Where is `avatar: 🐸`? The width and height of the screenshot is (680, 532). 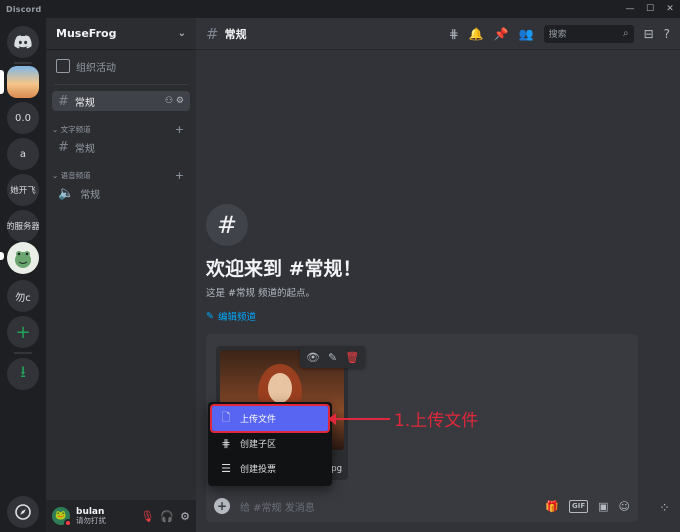
avatar: 🐸 is located at coordinates (62, 517).